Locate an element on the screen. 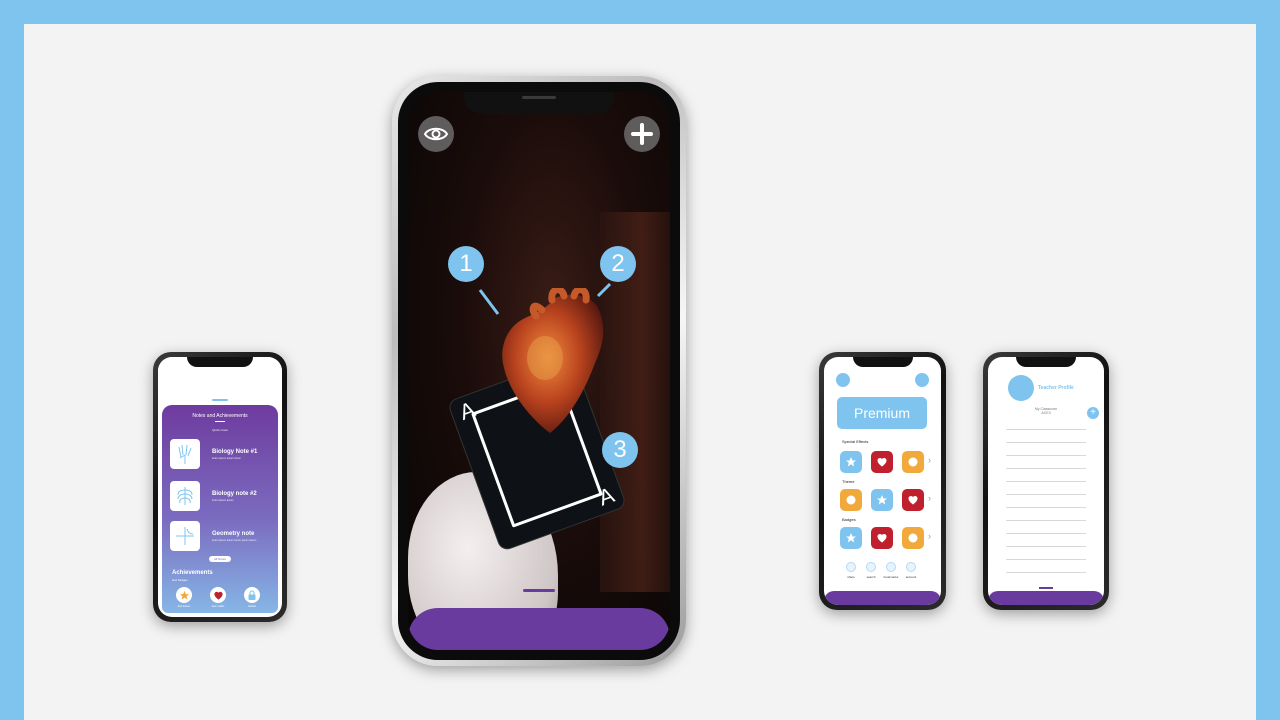 This screenshot has width=1280, height=720. bottom-sheet is located at coordinates (539, 629).